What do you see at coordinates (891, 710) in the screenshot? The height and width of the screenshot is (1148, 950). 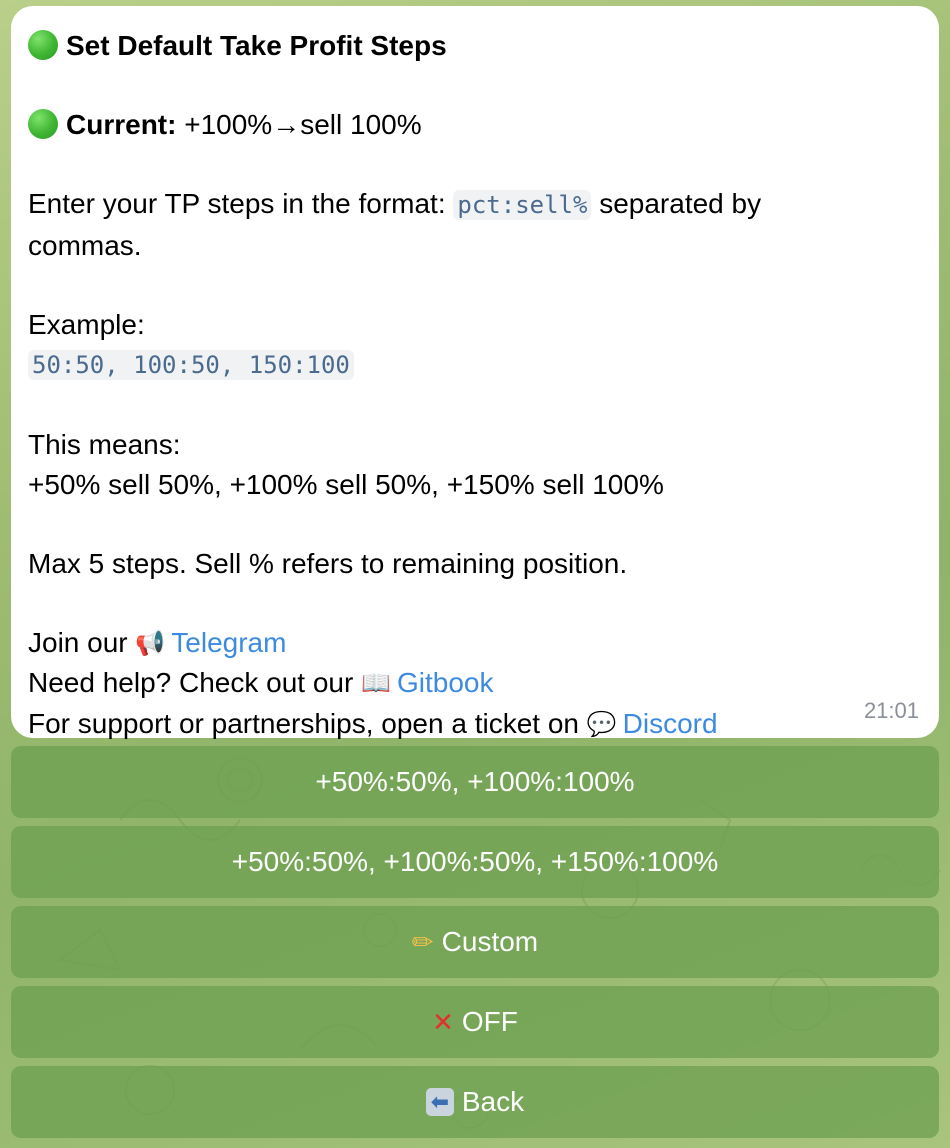 I see `message-time: 21:01` at bounding box center [891, 710].